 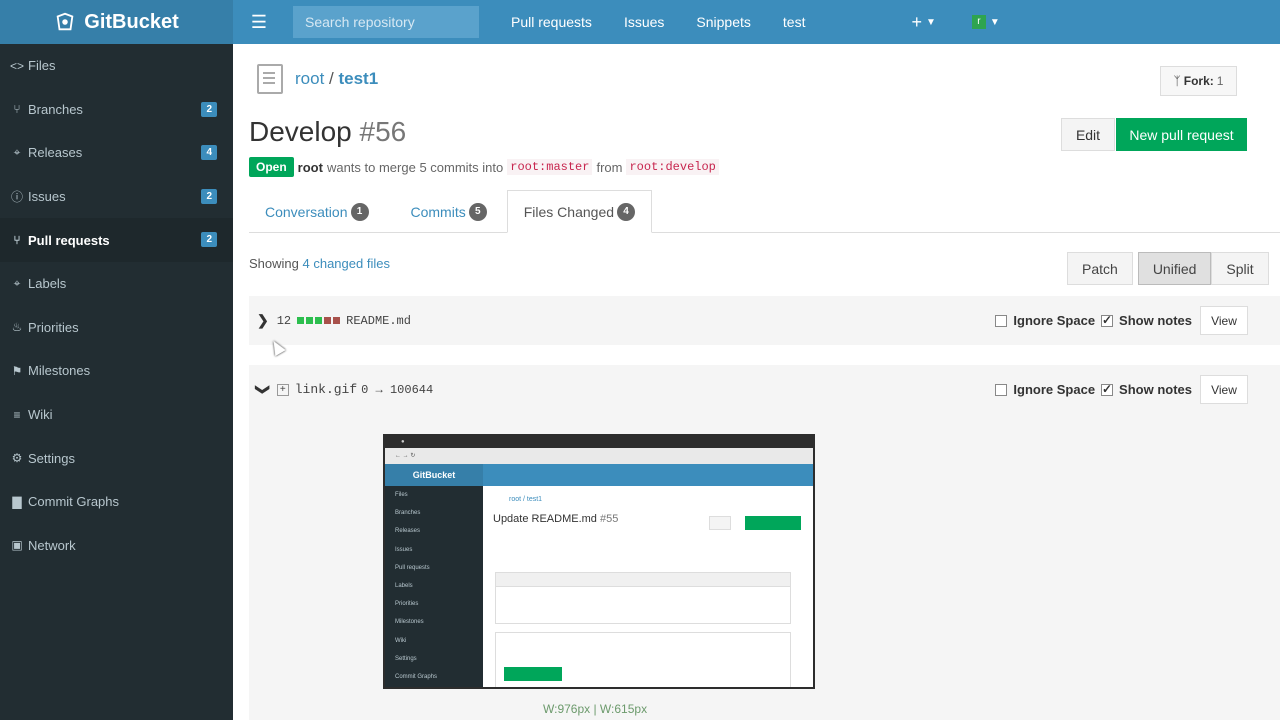 I want to click on diff-view-toggle: Patch Unified Split, so click(x=1168, y=268).